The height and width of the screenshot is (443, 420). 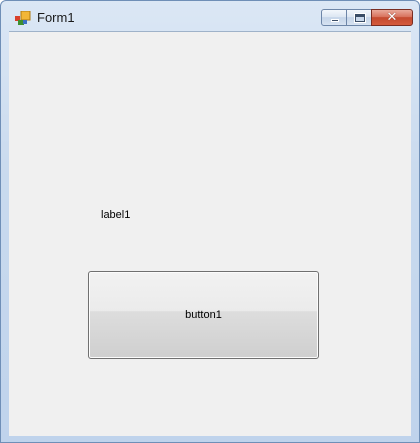 What do you see at coordinates (203, 315) in the screenshot?
I see `button1: button1` at bounding box center [203, 315].